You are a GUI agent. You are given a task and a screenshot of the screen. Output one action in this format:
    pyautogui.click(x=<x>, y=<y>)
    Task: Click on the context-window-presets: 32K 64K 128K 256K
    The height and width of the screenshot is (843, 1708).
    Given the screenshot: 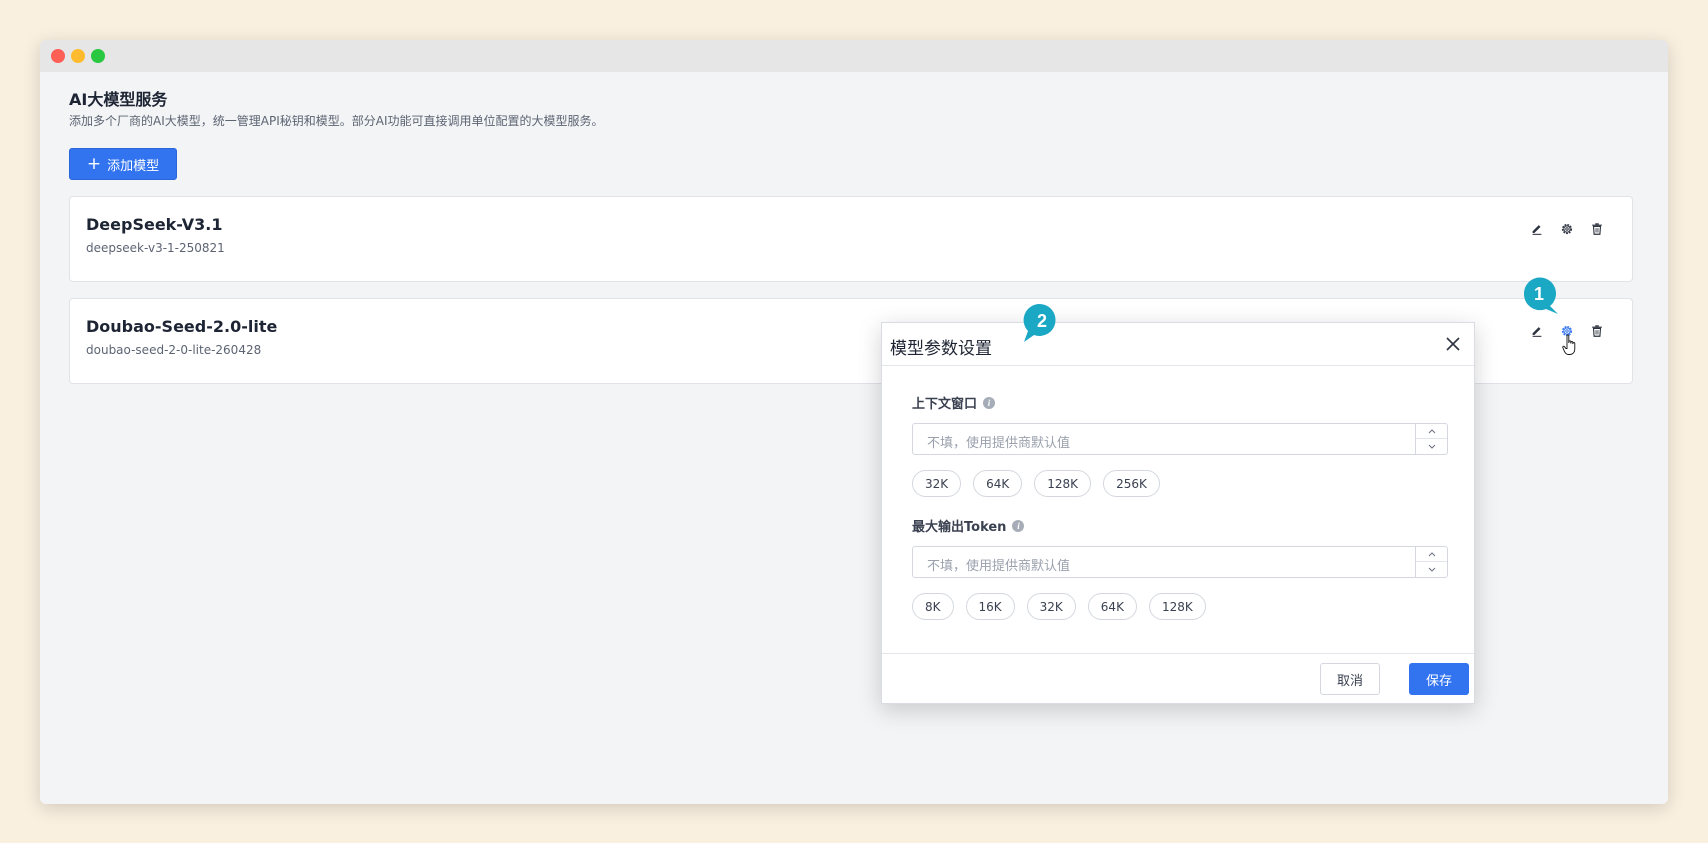 What is the action you would take?
    pyautogui.click(x=1036, y=483)
    